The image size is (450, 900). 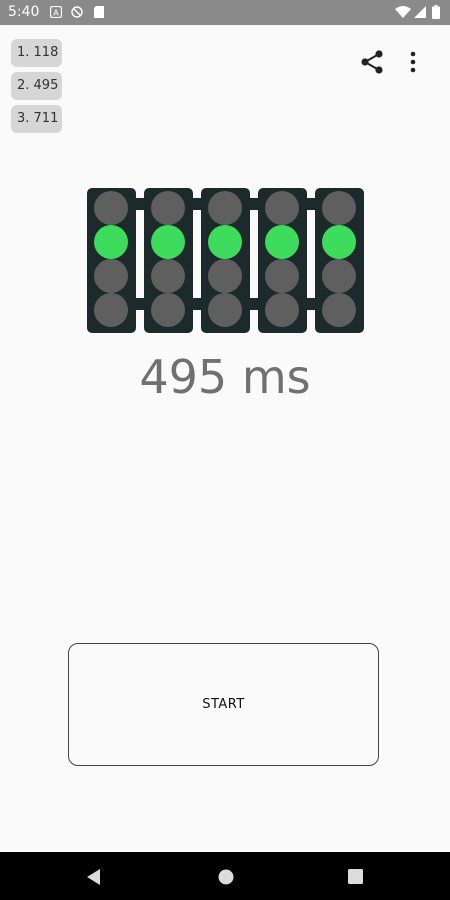 What do you see at coordinates (420, 12) in the screenshot?
I see `signal-icon` at bounding box center [420, 12].